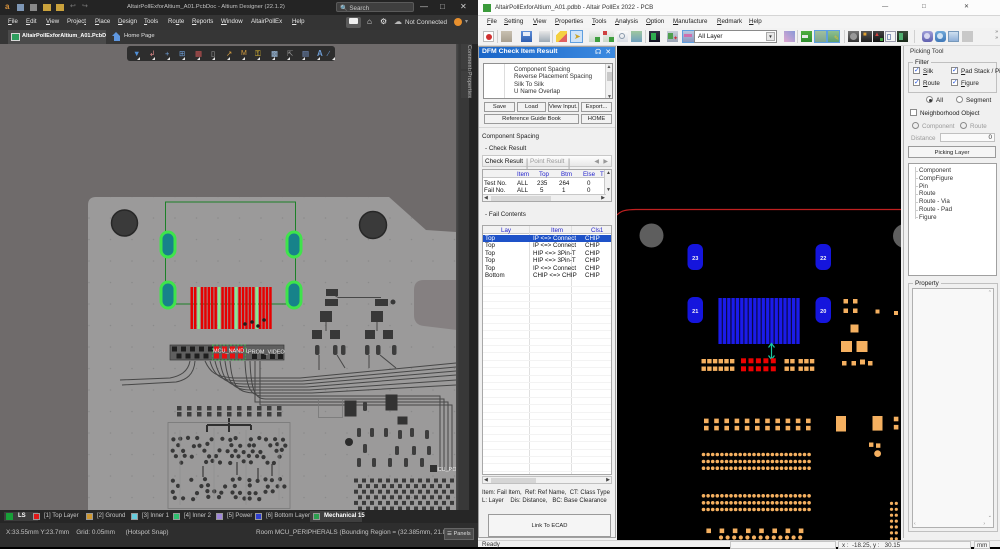  Describe the element at coordinates (823, 259) in the screenshot. I see `svg-text: 22` at that location.